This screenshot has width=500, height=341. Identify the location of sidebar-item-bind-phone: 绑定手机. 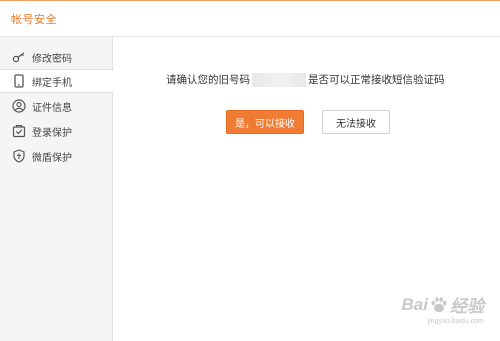
(57, 81).